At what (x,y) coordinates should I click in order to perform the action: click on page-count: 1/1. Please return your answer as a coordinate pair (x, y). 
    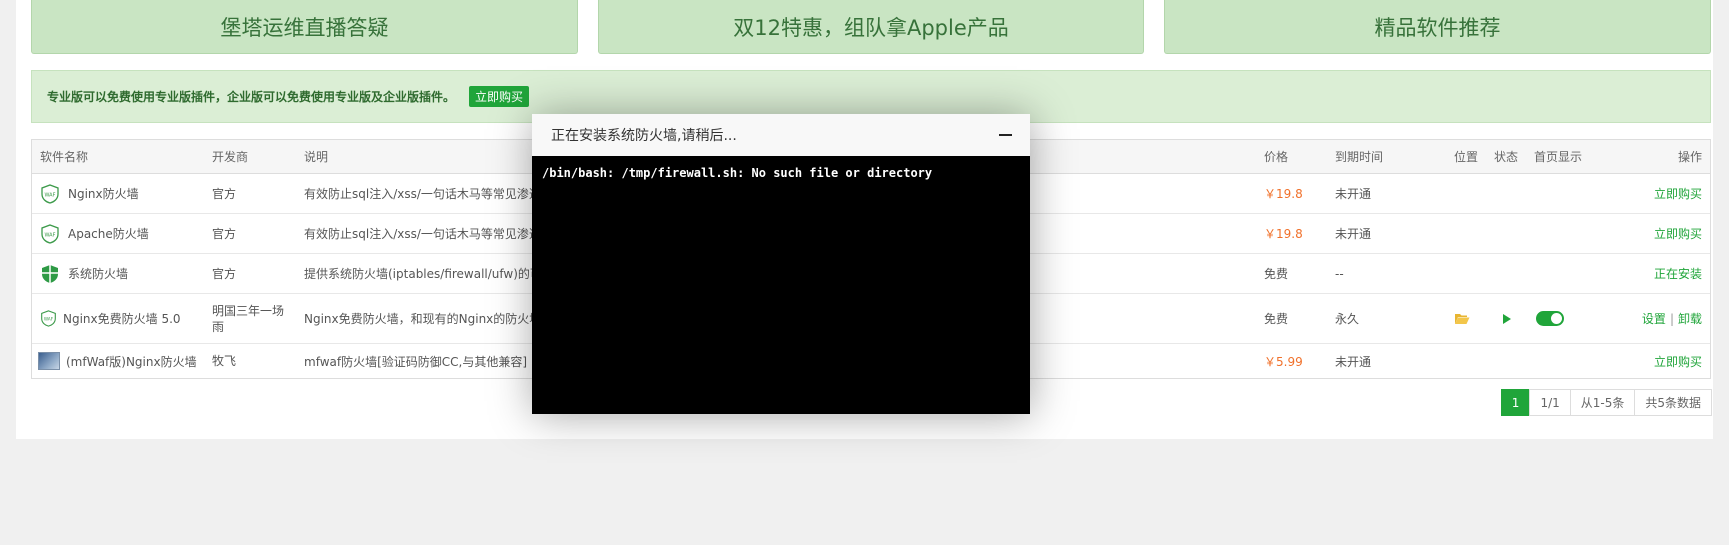
    Looking at the image, I should click on (1550, 402).